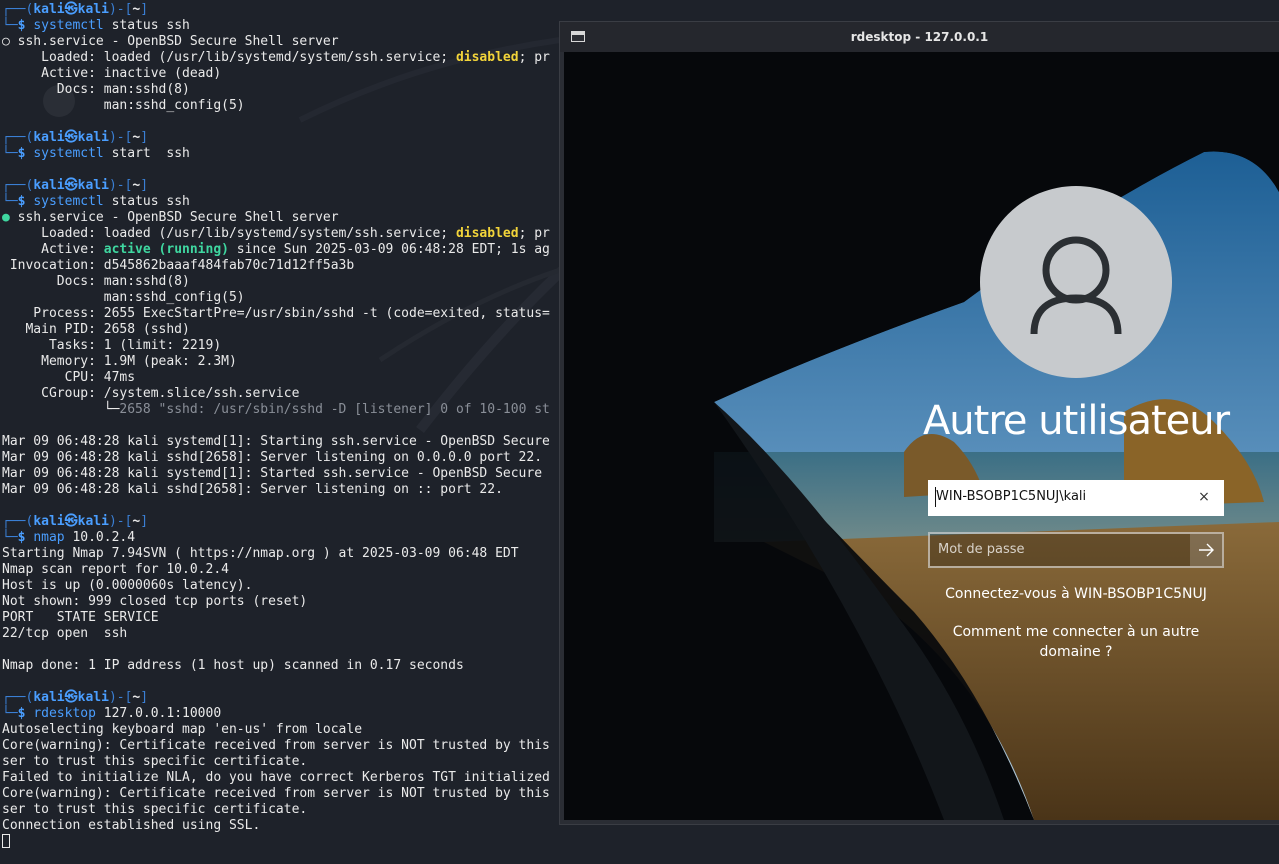 This screenshot has width=1279, height=864. Describe the element at coordinates (64, 713) in the screenshot. I see `terminal-text: rdesktop` at that location.